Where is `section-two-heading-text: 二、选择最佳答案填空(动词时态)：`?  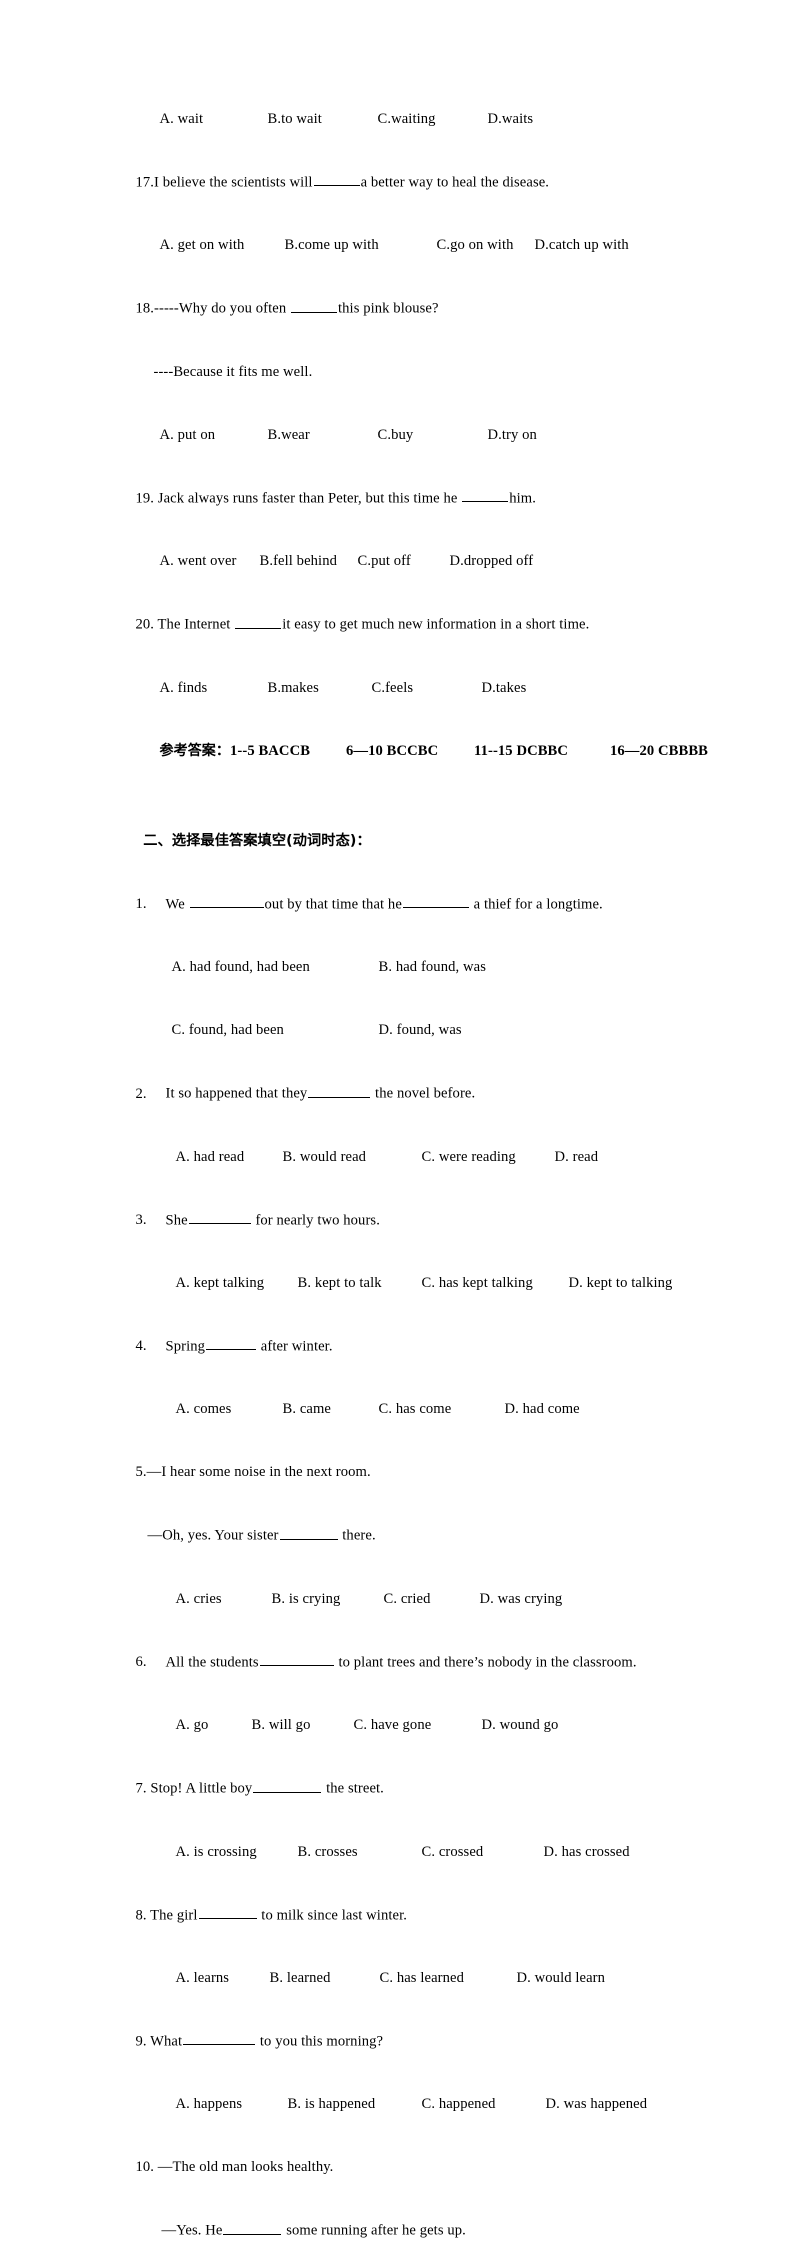 section-two-heading-text: 二、选择最佳答案填空(动词时态)： is located at coordinates (257, 840).